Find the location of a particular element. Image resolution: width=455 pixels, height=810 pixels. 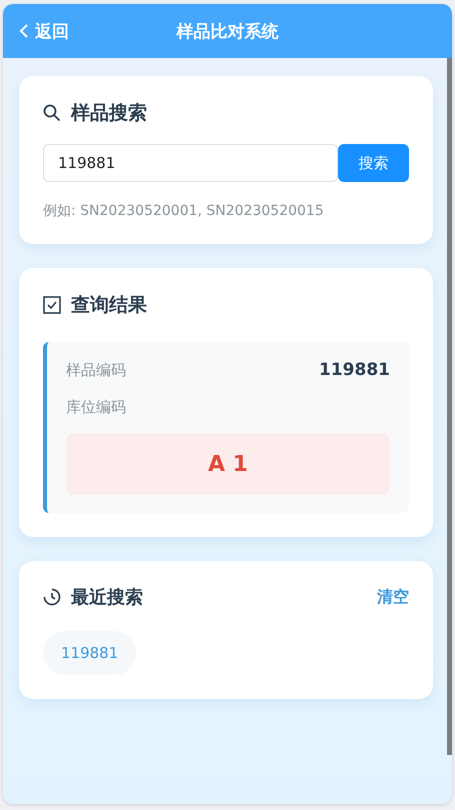

clock-icon is located at coordinates (52, 597).